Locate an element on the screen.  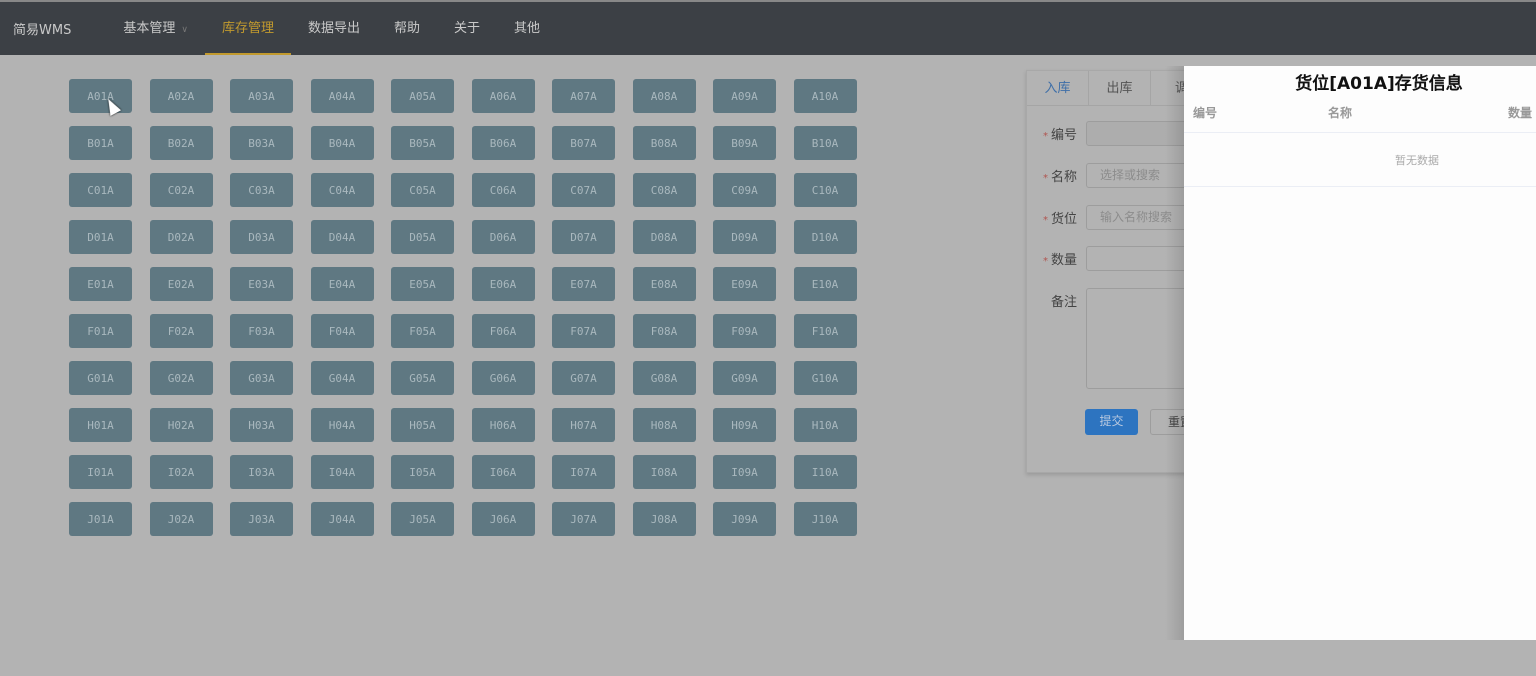
location-cell: G09A is located at coordinates (744, 378).